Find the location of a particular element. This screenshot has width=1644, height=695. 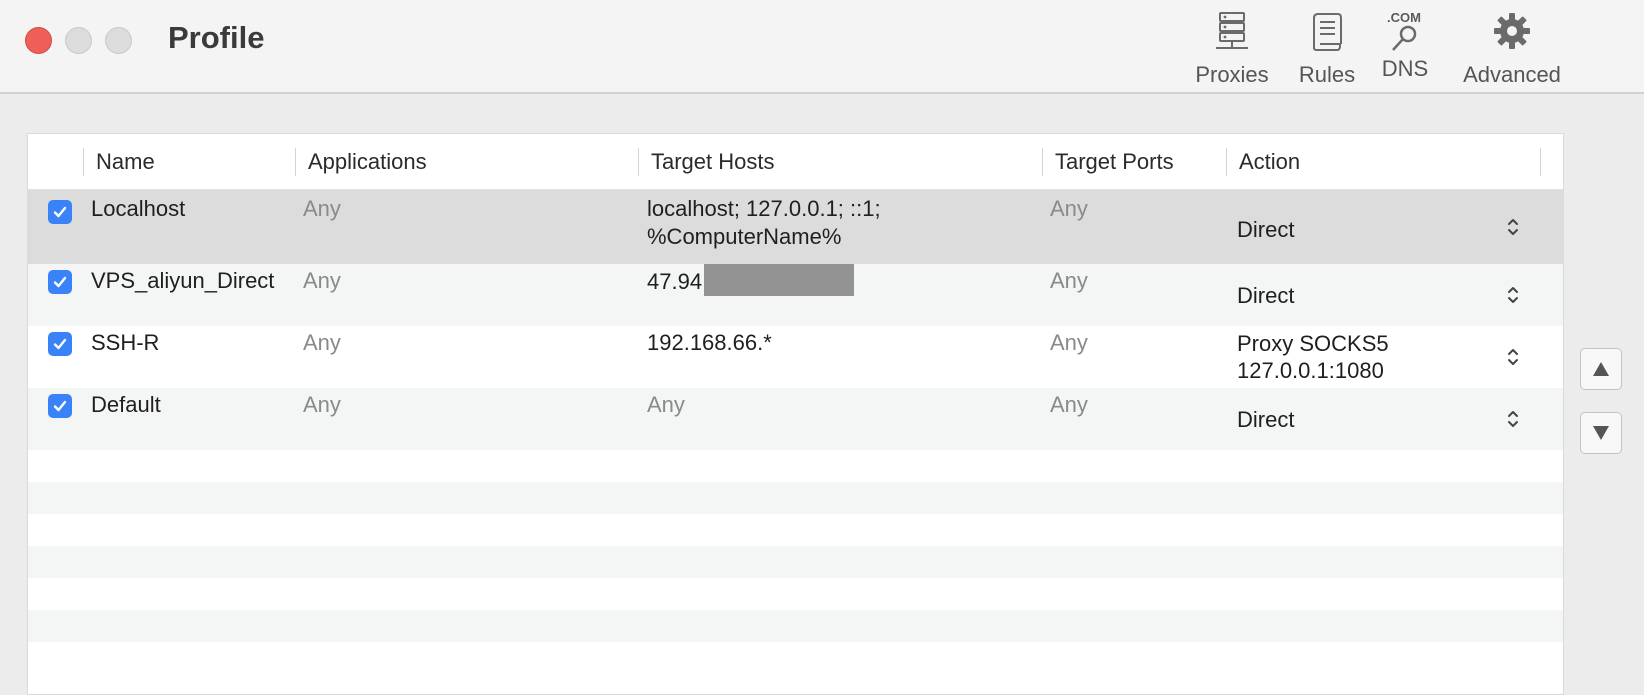

window-title: Profile is located at coordinates (216, 37).